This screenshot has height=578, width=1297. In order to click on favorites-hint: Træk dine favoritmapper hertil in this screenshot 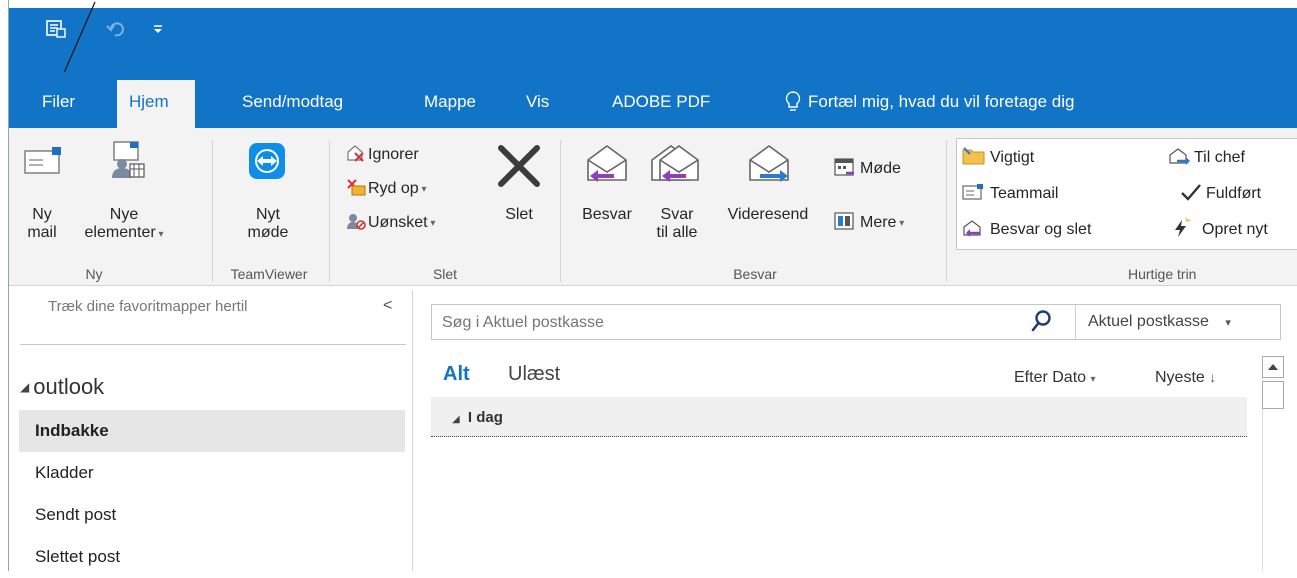, I will do `click(148, 306)`.